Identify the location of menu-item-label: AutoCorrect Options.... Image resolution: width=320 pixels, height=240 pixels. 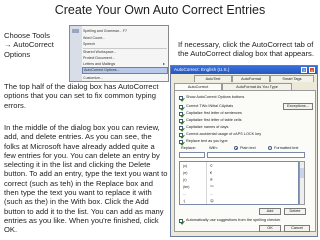
(102, 70).